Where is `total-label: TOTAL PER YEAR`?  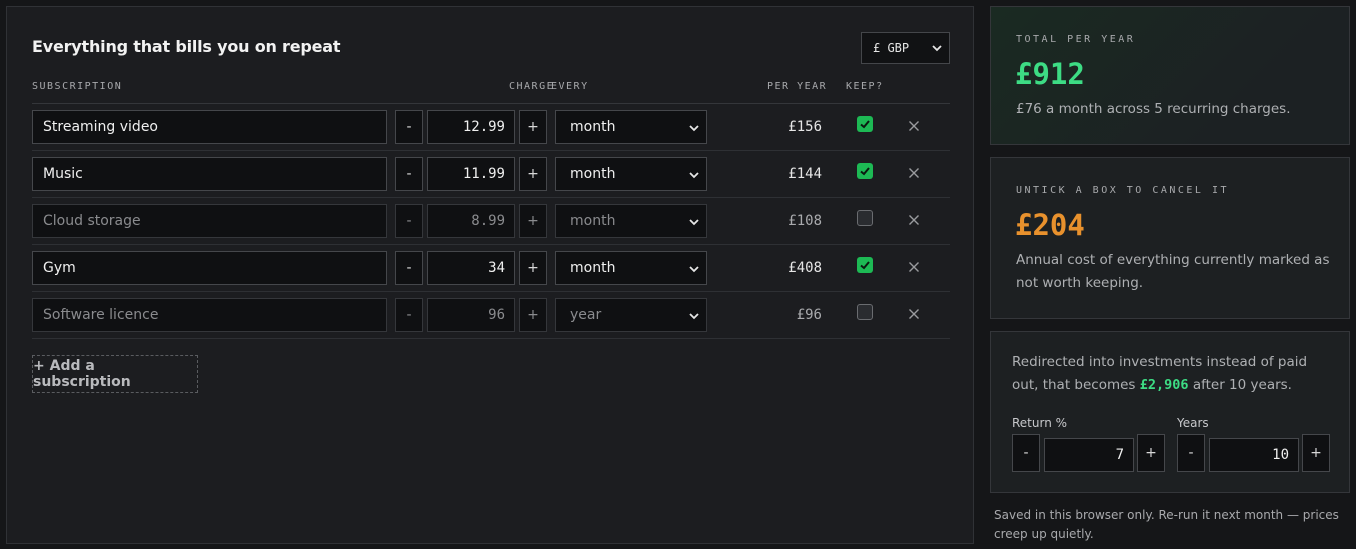
total-label: TOTAL PER YEAR is located at coordinates (1076, 39).